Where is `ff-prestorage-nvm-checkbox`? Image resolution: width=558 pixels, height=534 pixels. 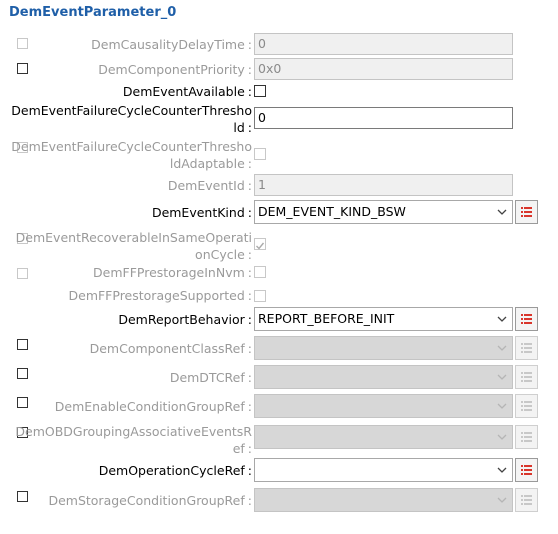 ff-prestorage-nvm-checkbox is located at coordinates (260, 272).